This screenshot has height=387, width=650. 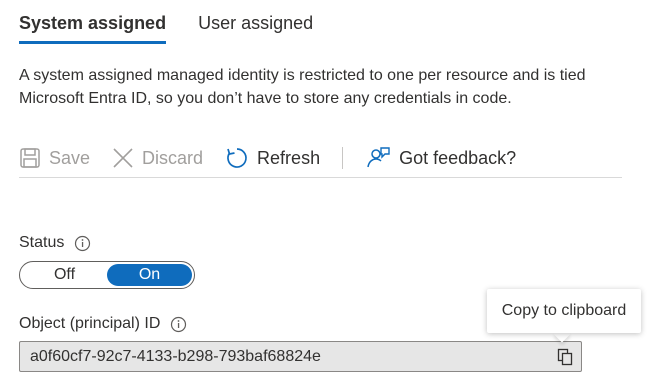 I want to click on save-button: Save, so click(x=54, y=158).